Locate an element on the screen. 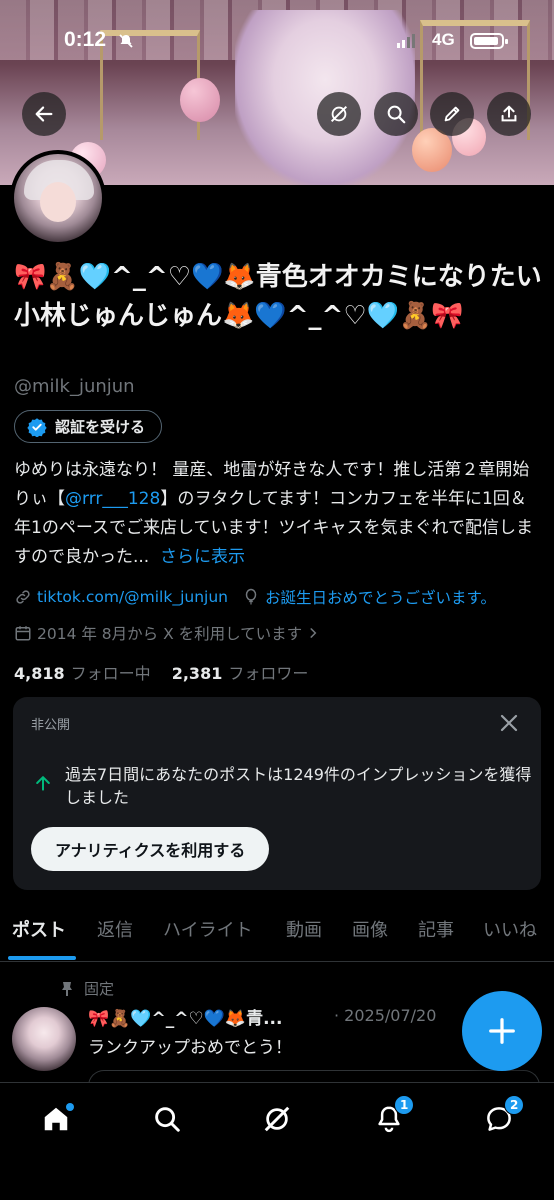 This screenshot has height=1200, width=554. pin-icon is located at coordinates (67, 988).